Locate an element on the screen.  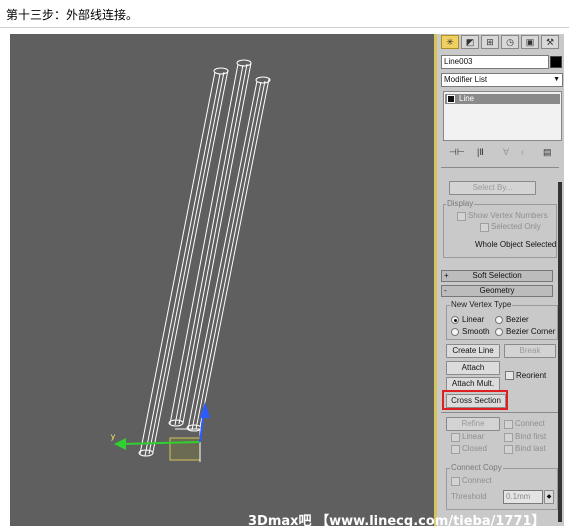
connect-checkbox is located at coordinates (508, 424).